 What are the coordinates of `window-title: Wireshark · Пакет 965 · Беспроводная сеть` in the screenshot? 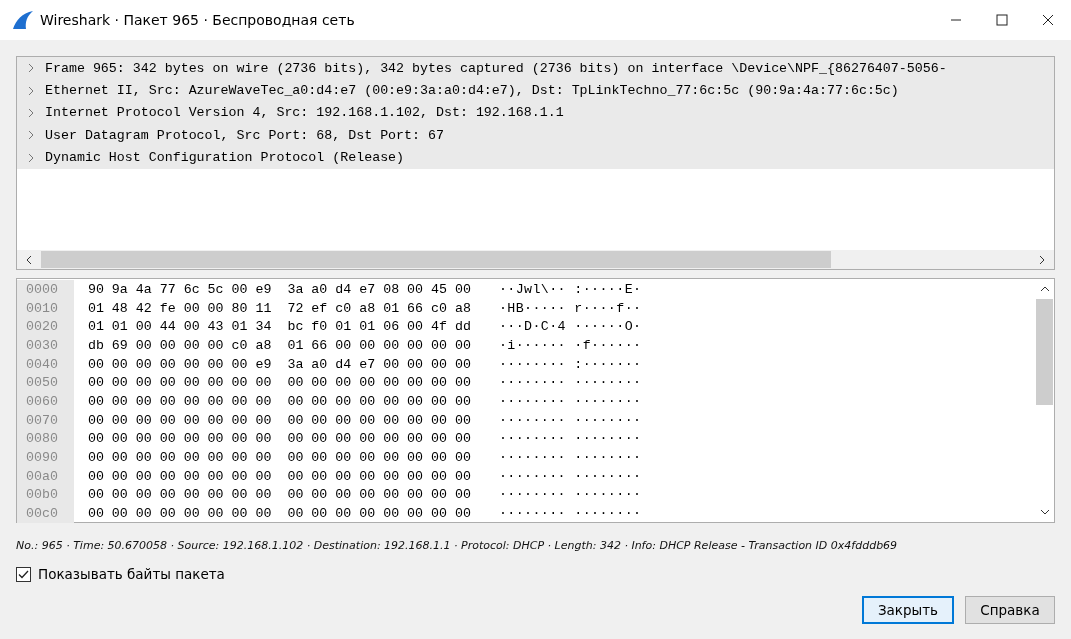 It's located at (198, 20).